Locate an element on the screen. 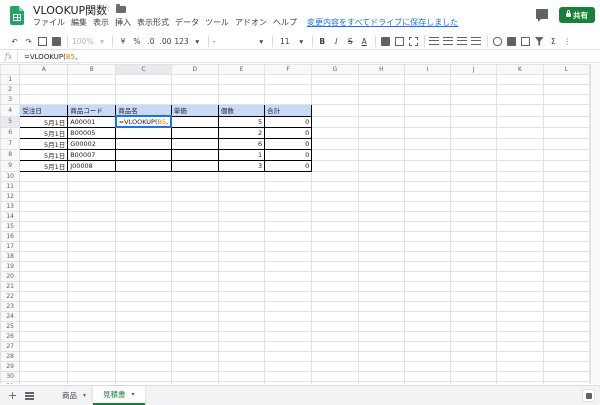 The width and height of the screenshot is (600, 405). cell-product-code: A00001 is located at coordinates (92, 121).